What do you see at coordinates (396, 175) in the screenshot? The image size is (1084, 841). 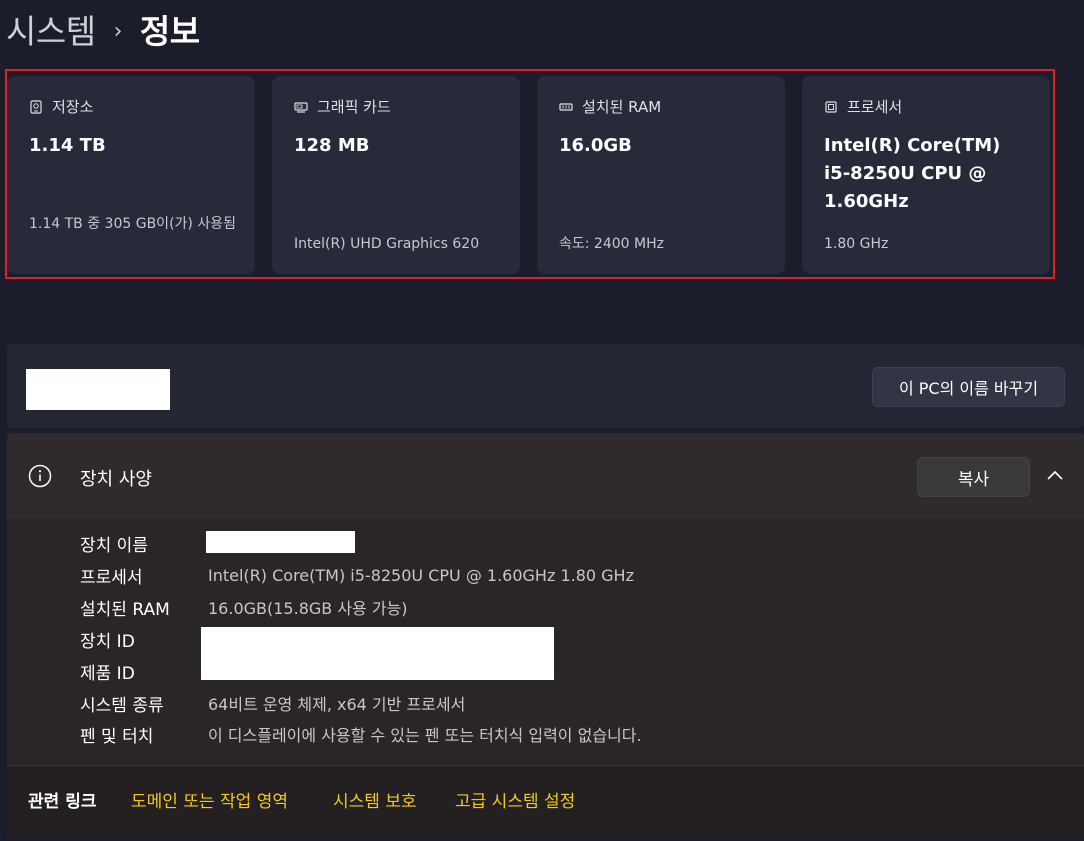 I see `graphics-card: 그래픽 카드 128 MB Intel(R) UHD Graphics 620` at bounding box center [396, 175].